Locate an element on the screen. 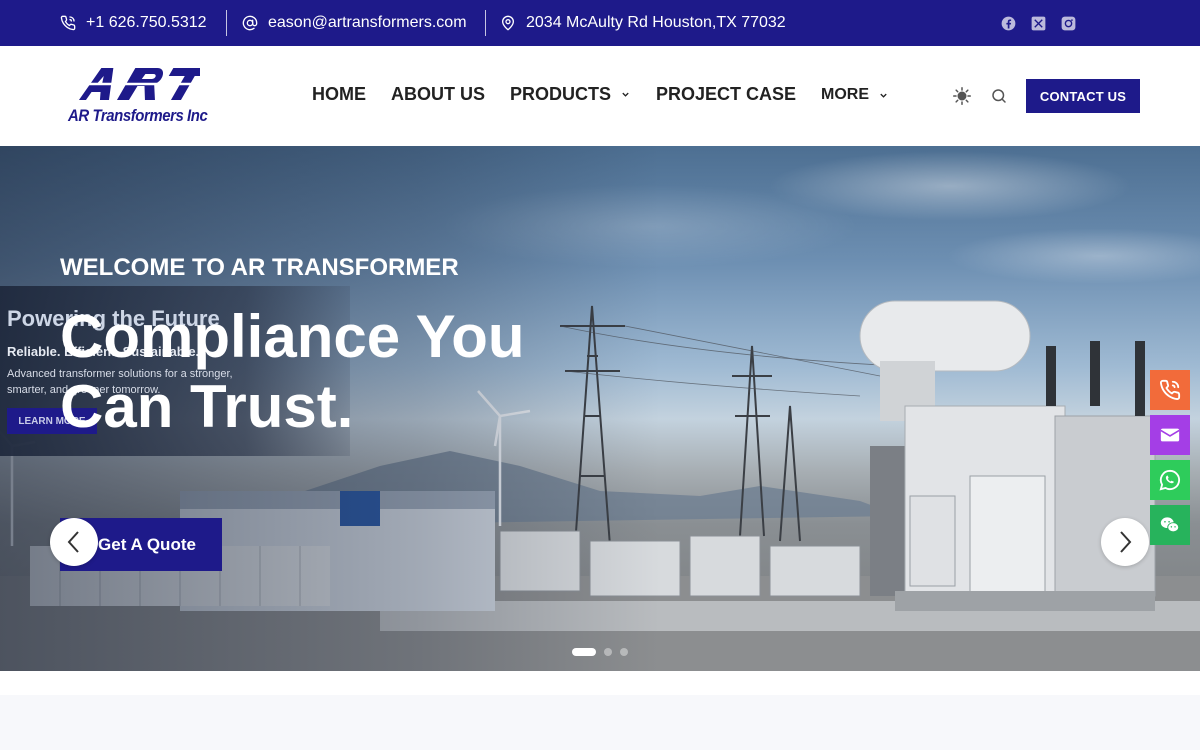 This screenshot has width=1200, height=750. street-address: 2034 McAulty Rd Houston,TX 77032 is located at coordinates (656, 22).